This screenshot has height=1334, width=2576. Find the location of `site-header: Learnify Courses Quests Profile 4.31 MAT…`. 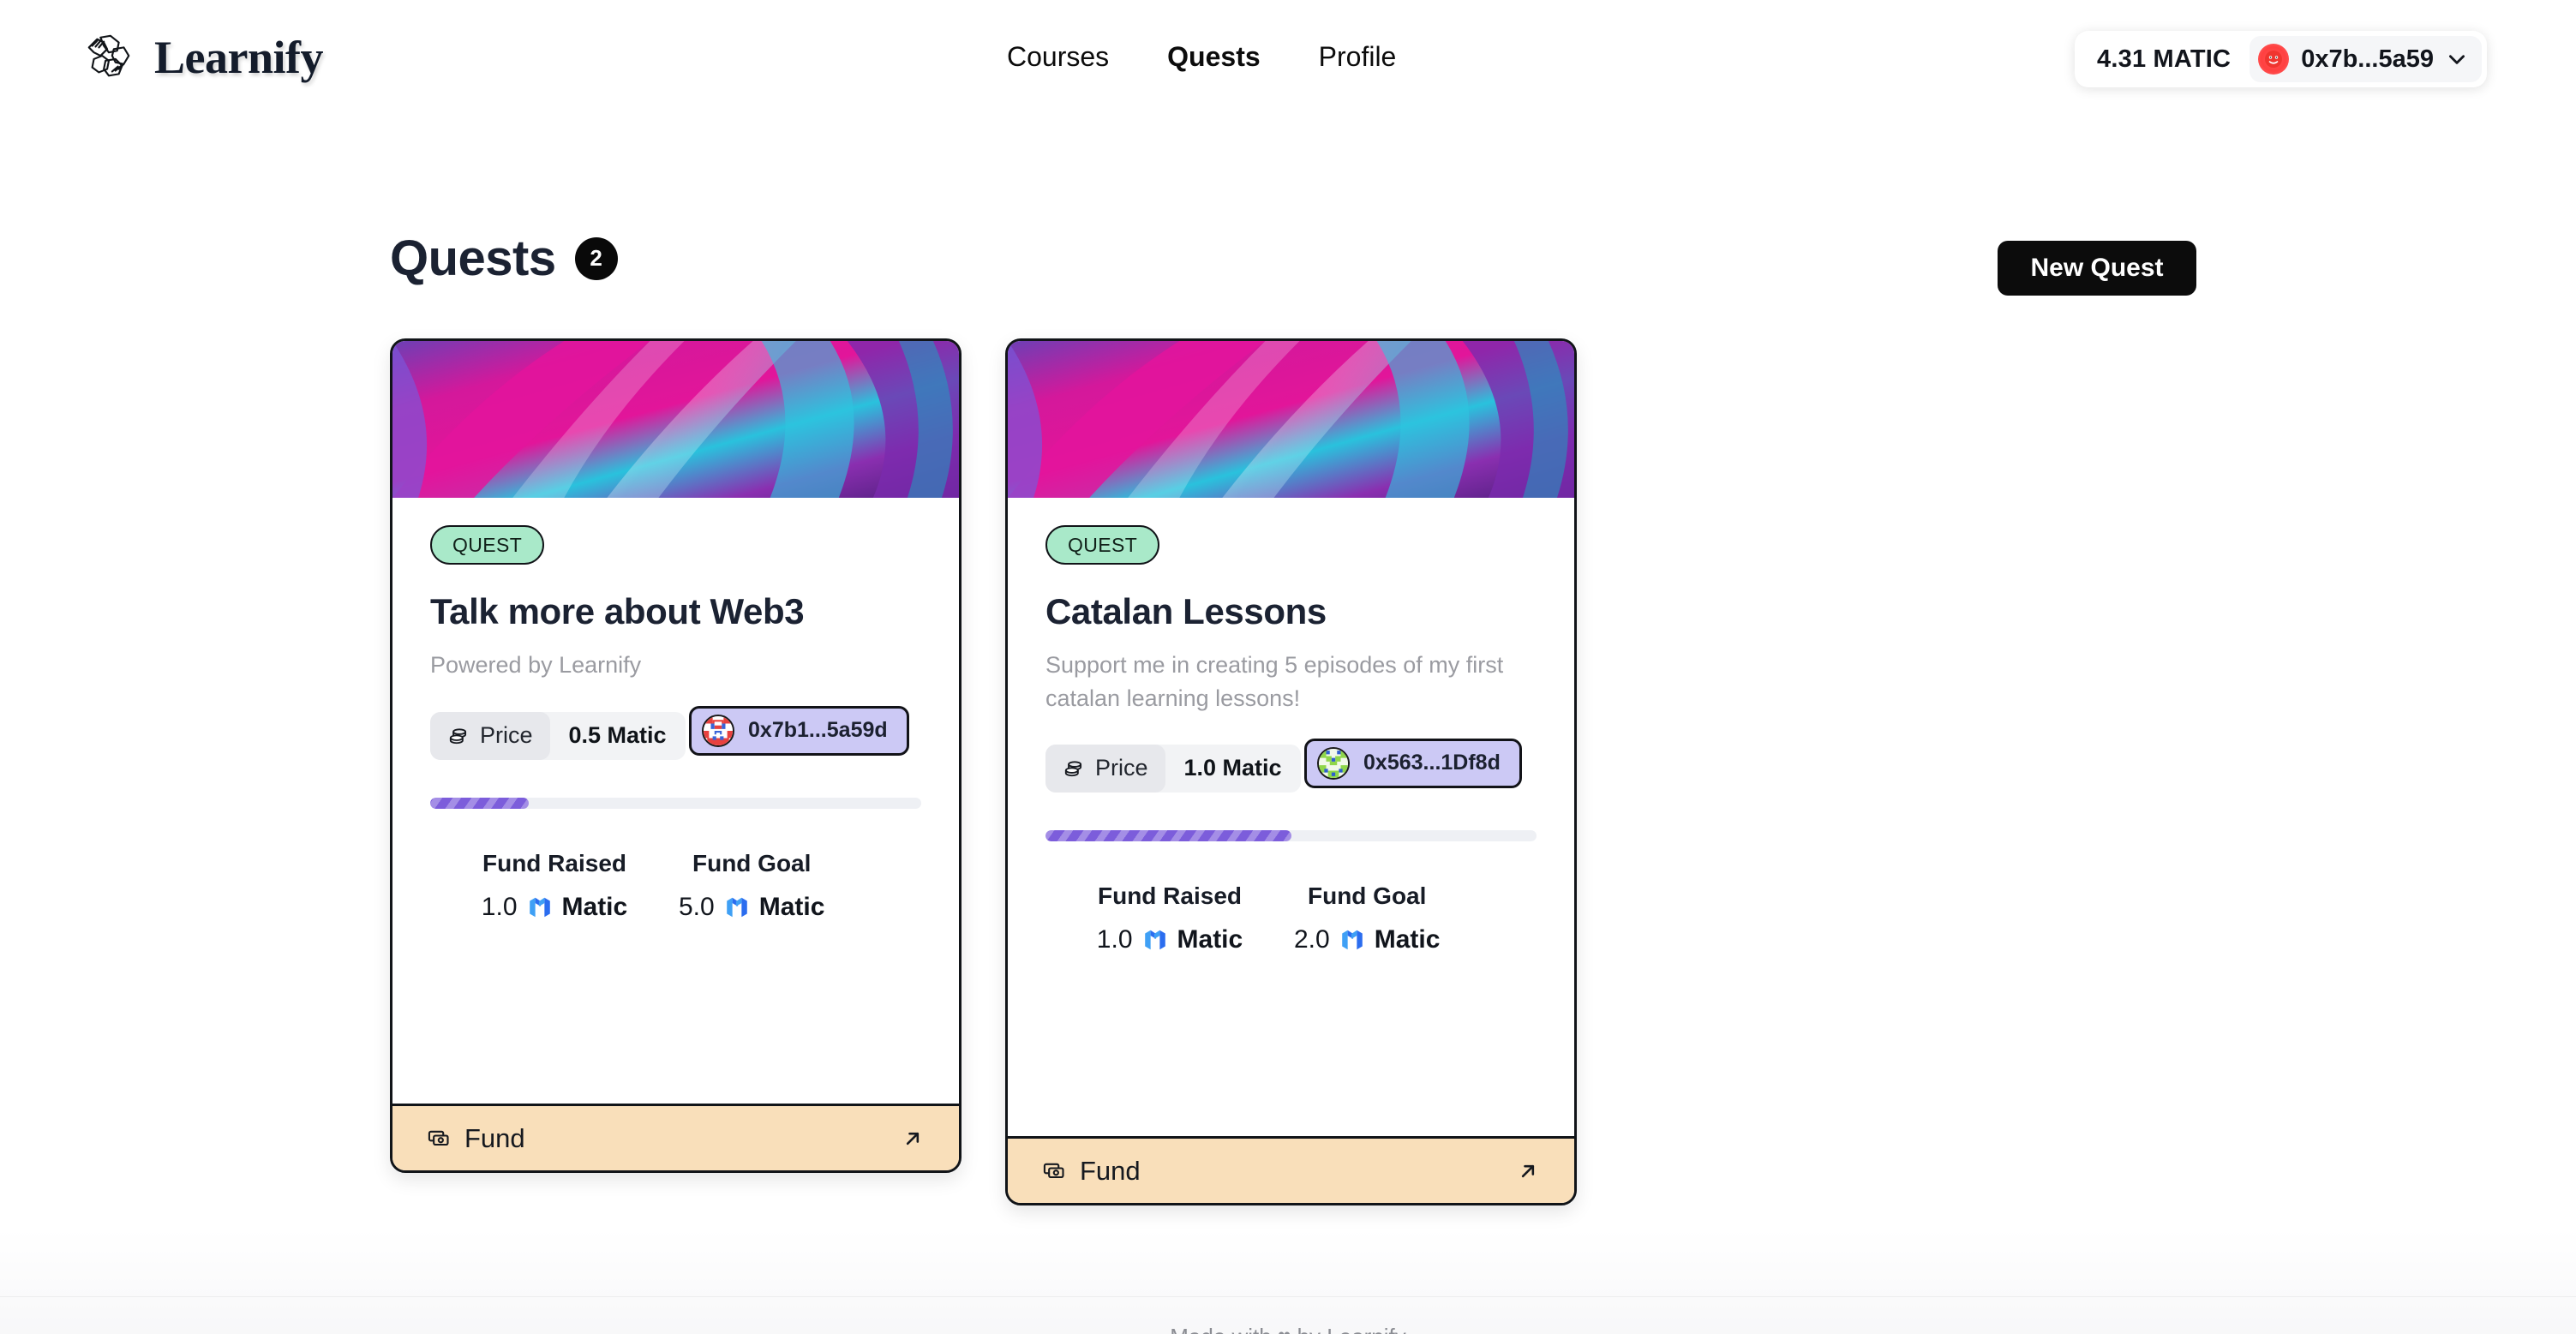

site-header: Learnify Courses Quests Profile 4.31 MAT… is located at coordinates (1288, 68).